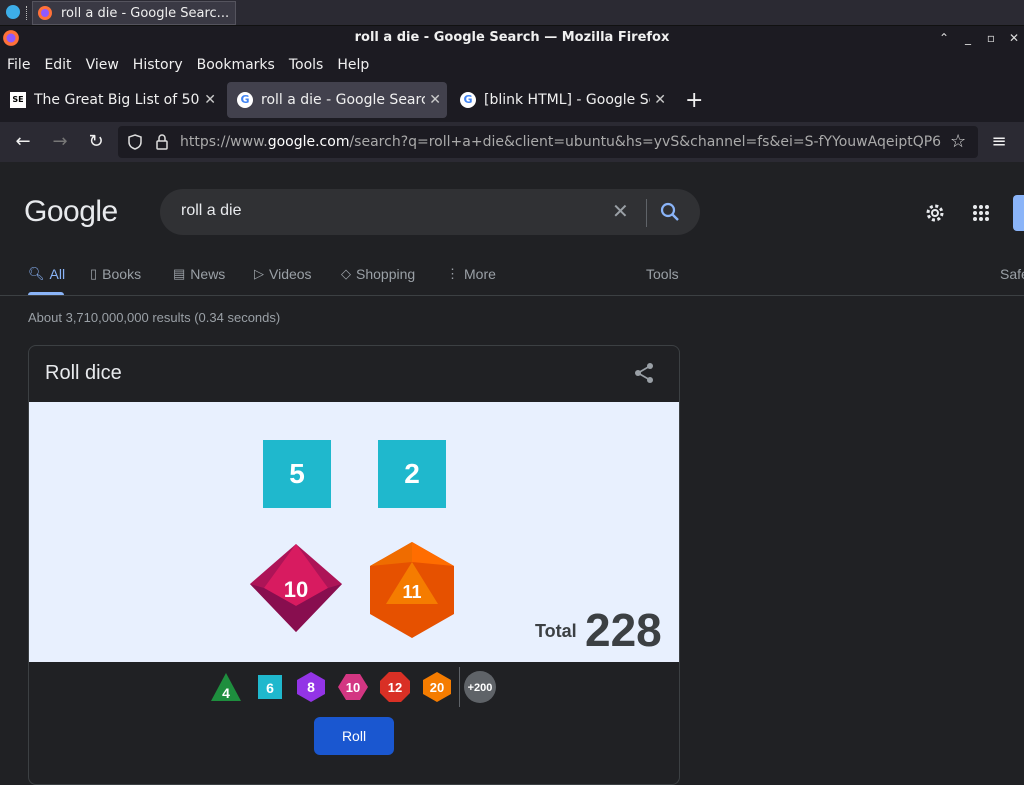 This screenshot has width=1024, height=785. What do you see at coordinates (471, 274) in the screenshot?
I see `search-tab-more: ⋮ More` at bounding box center [471, 274].